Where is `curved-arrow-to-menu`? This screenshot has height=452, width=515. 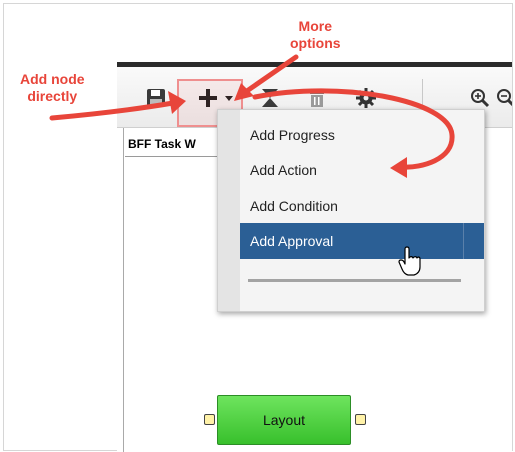
curved-arrow-to-menu is located at coordinates (353, 129).